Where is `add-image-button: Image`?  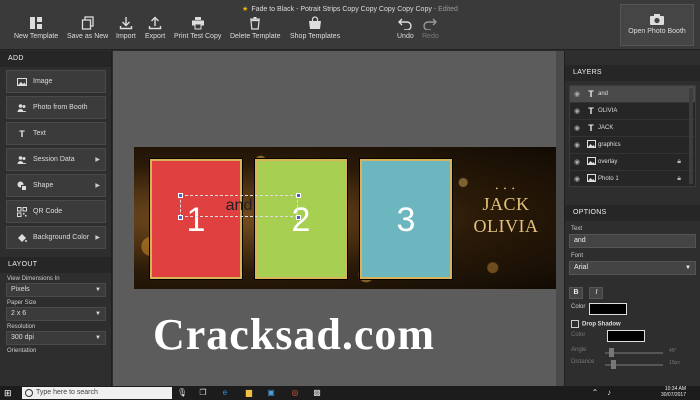
add-image-button: Image is located at coordinates (56, 81).